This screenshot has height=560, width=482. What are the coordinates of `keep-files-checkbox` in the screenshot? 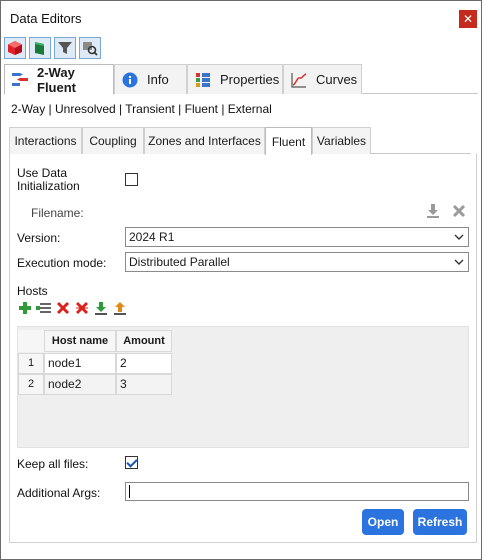 It's located at (131, 462).